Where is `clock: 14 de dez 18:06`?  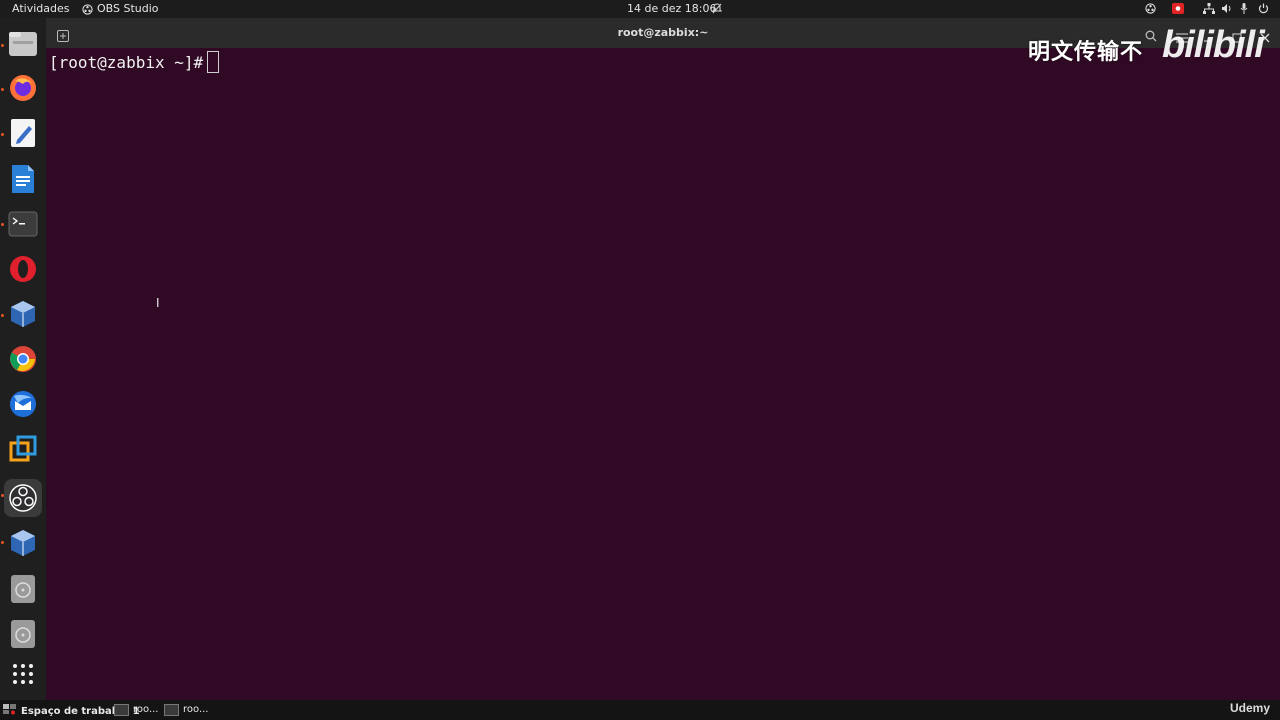
clock: 14 de dez 18:06 is located at coordinates (671, 9).